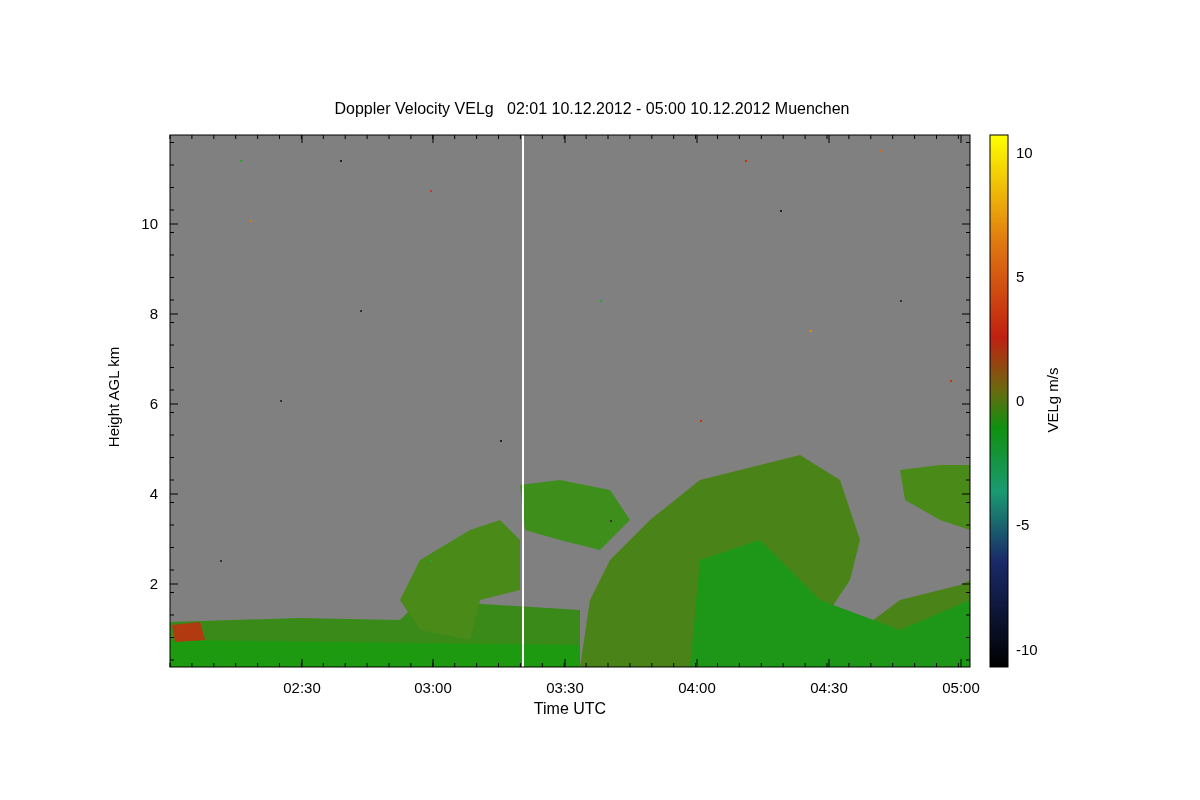  Describe the element at coordinates (1052, 400) in the screenshot. I see `axis-label: VELg m/s` at that location.